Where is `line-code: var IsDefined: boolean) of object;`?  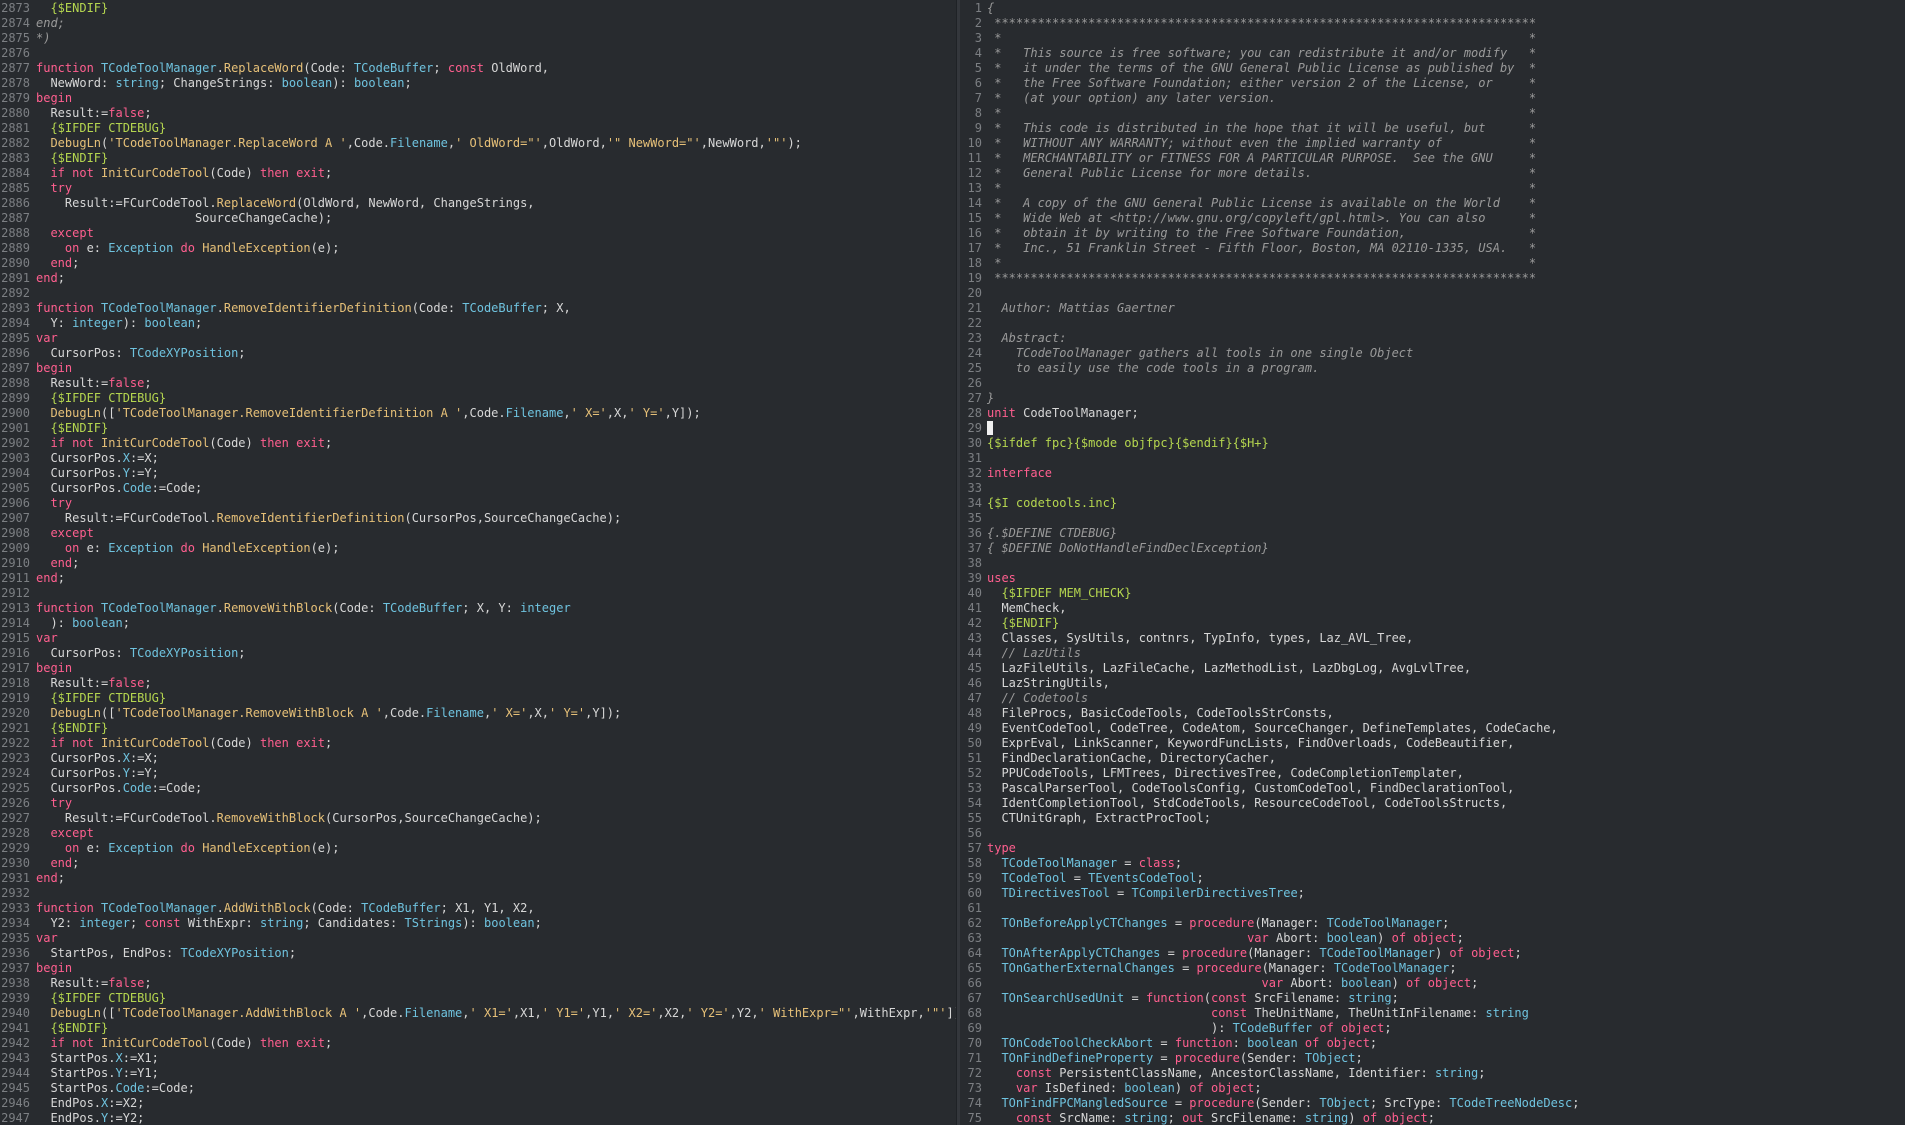 line-code: var IsDefined: boolean) of object; is located at coordinates (1124, 1088).